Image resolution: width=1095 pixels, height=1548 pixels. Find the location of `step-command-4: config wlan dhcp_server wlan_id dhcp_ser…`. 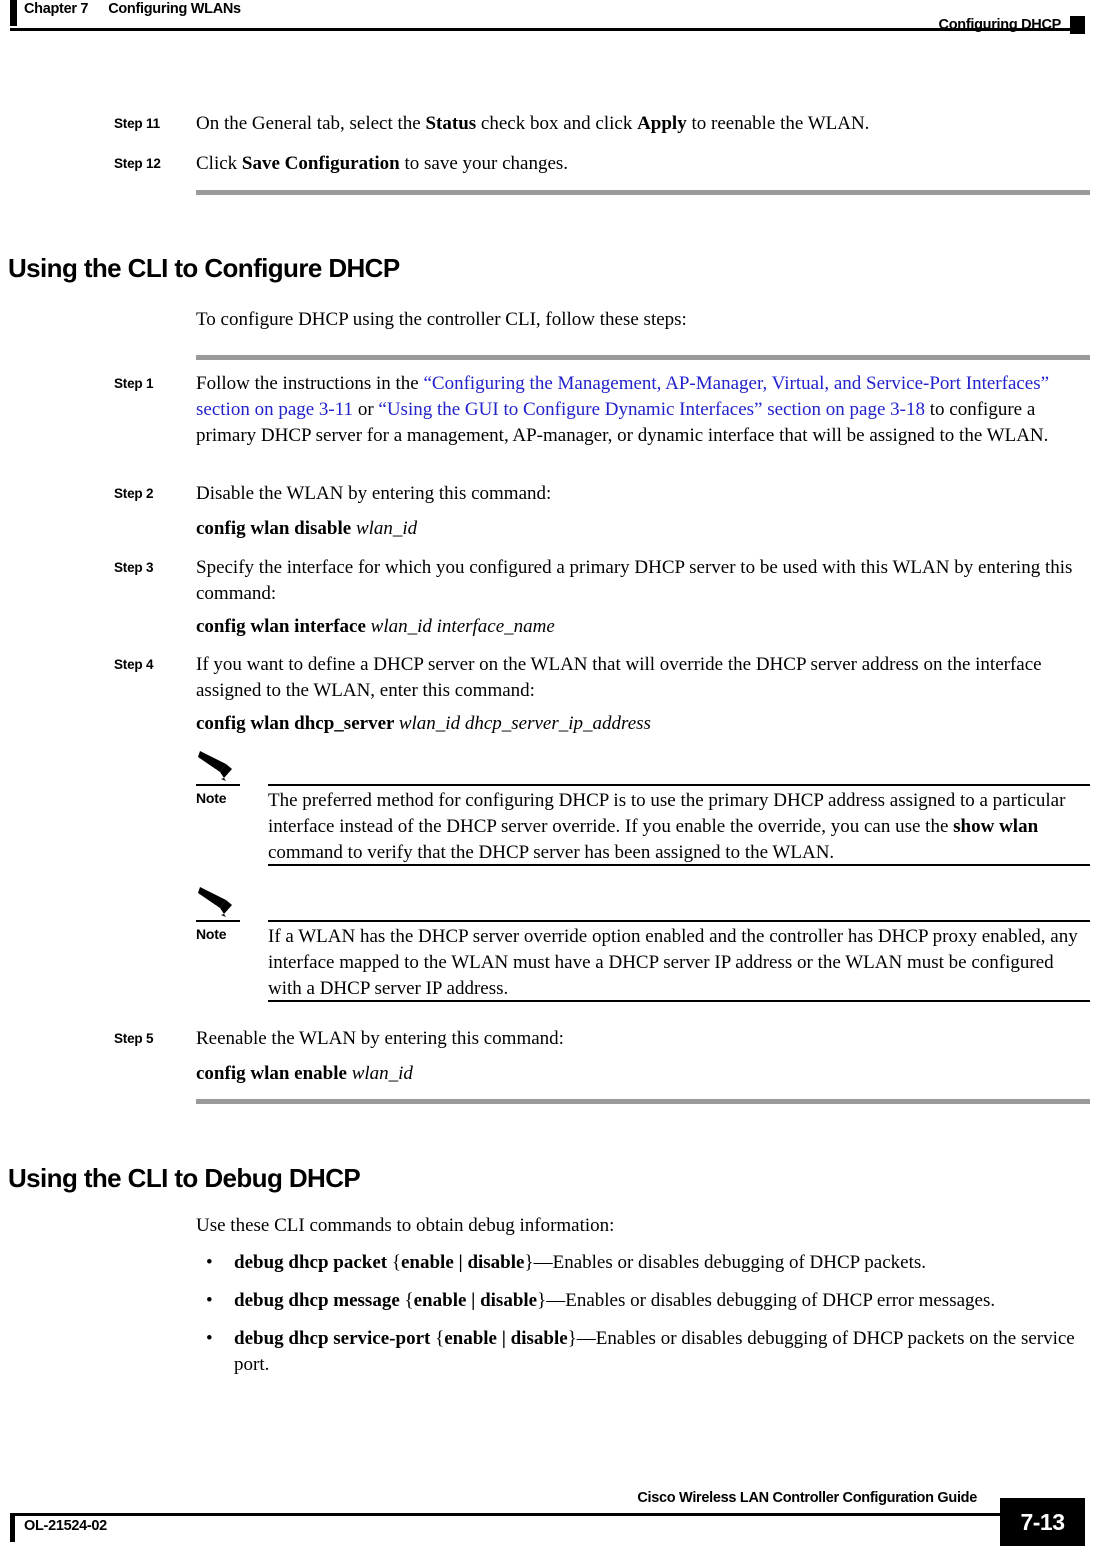

step-command-4: config wlan dhcp_server wlan_id dhcp_ser… is located at coordinates (642, 724).